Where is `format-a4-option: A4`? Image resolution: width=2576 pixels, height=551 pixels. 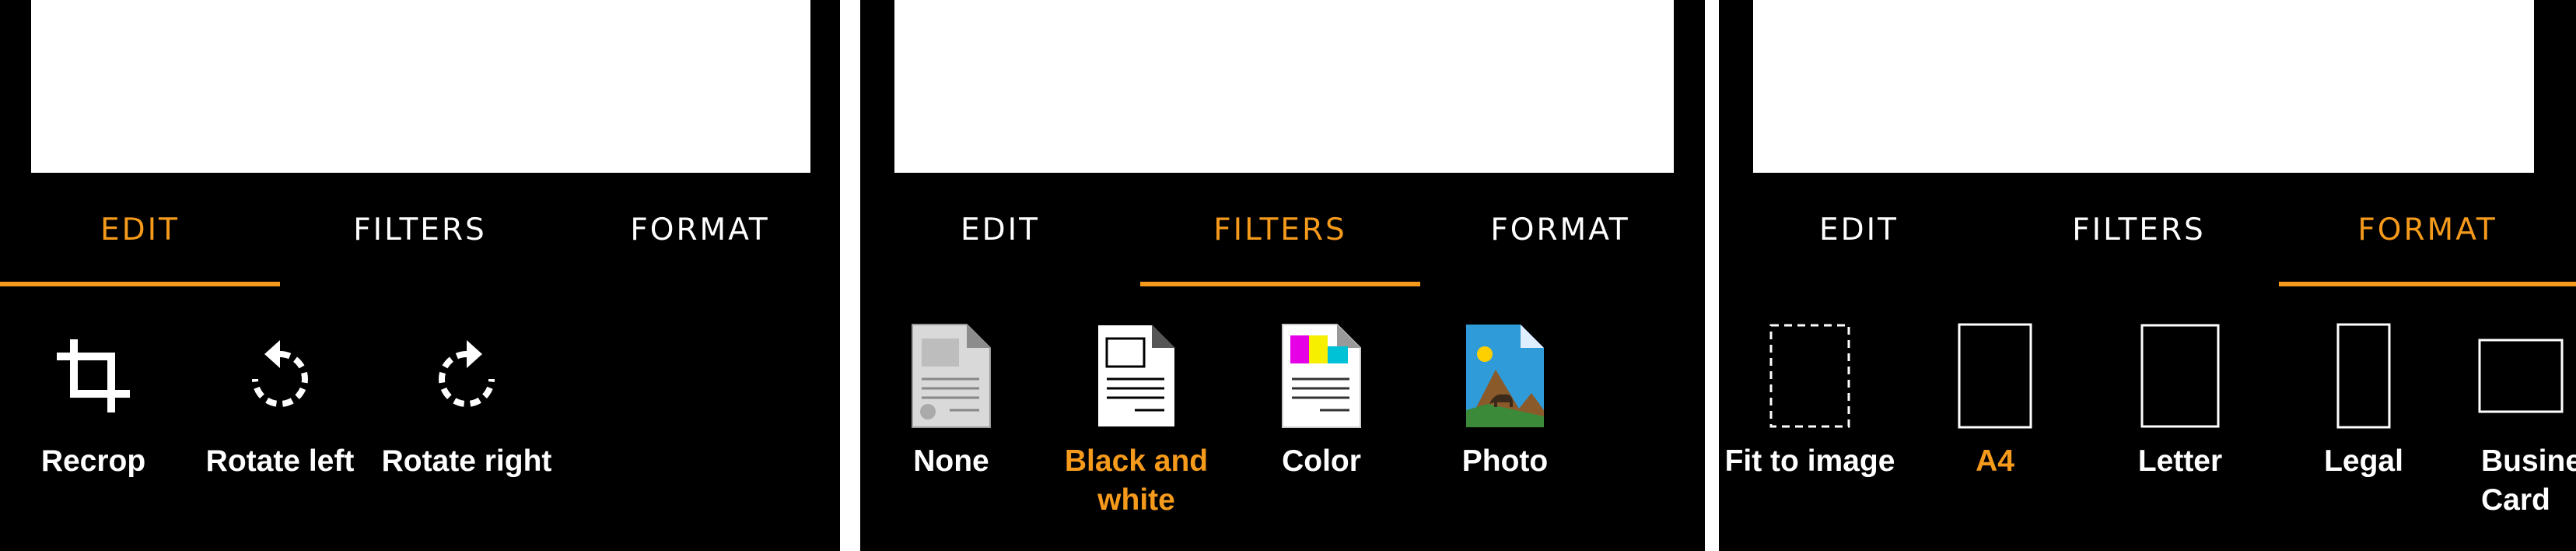 format-a4-option: A4 is located at coordinates (1995, 425).